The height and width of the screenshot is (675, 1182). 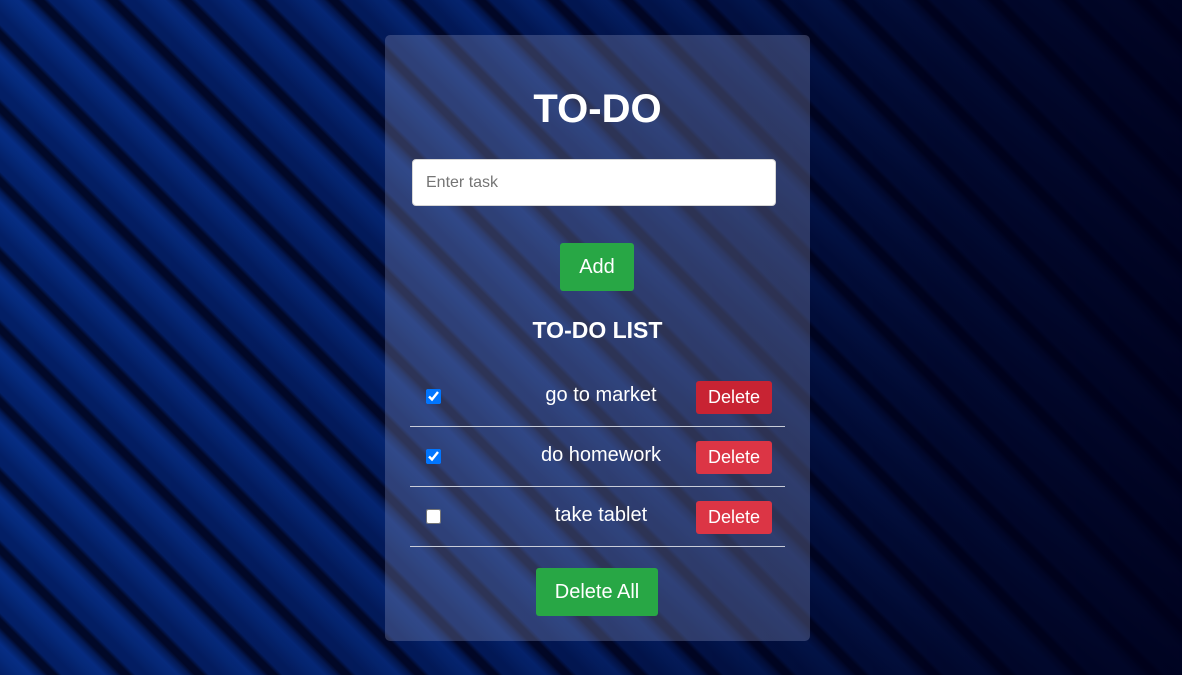 I want to click on task-text: go to market, so click(x=601, y=395).